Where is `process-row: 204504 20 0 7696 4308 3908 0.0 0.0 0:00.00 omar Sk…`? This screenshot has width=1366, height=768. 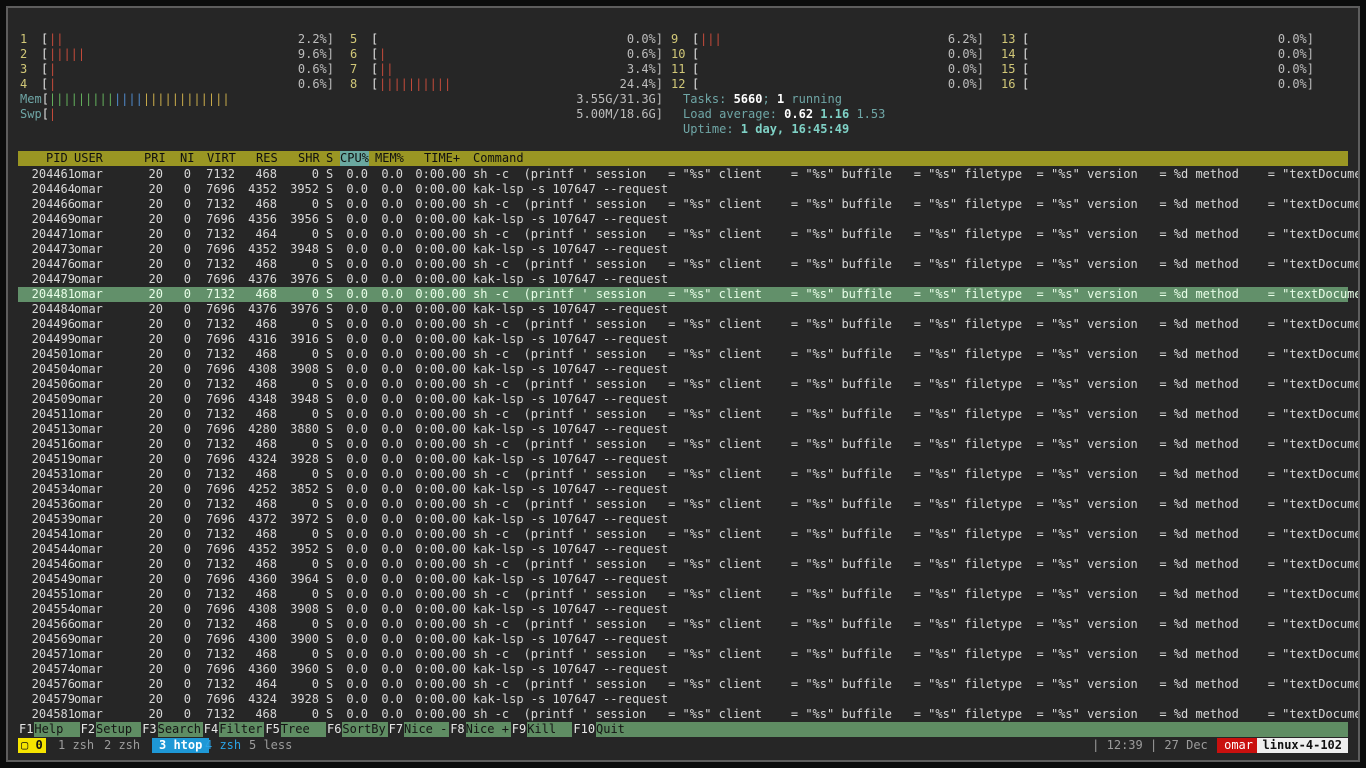 process-row: 204504 20 0 7696 4308 3908 0.0 0.0 0:00.00 omar Sk… is located at coordinates (683, 369).